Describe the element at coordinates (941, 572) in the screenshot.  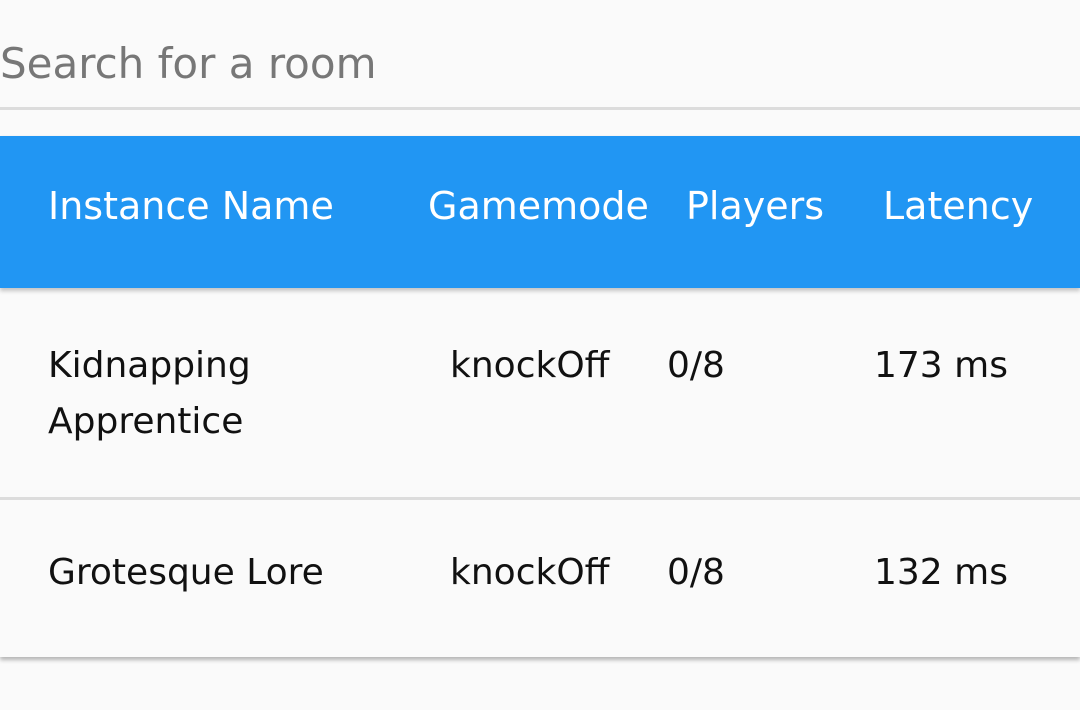
I see `cell-latency: 132 ms` at that location.